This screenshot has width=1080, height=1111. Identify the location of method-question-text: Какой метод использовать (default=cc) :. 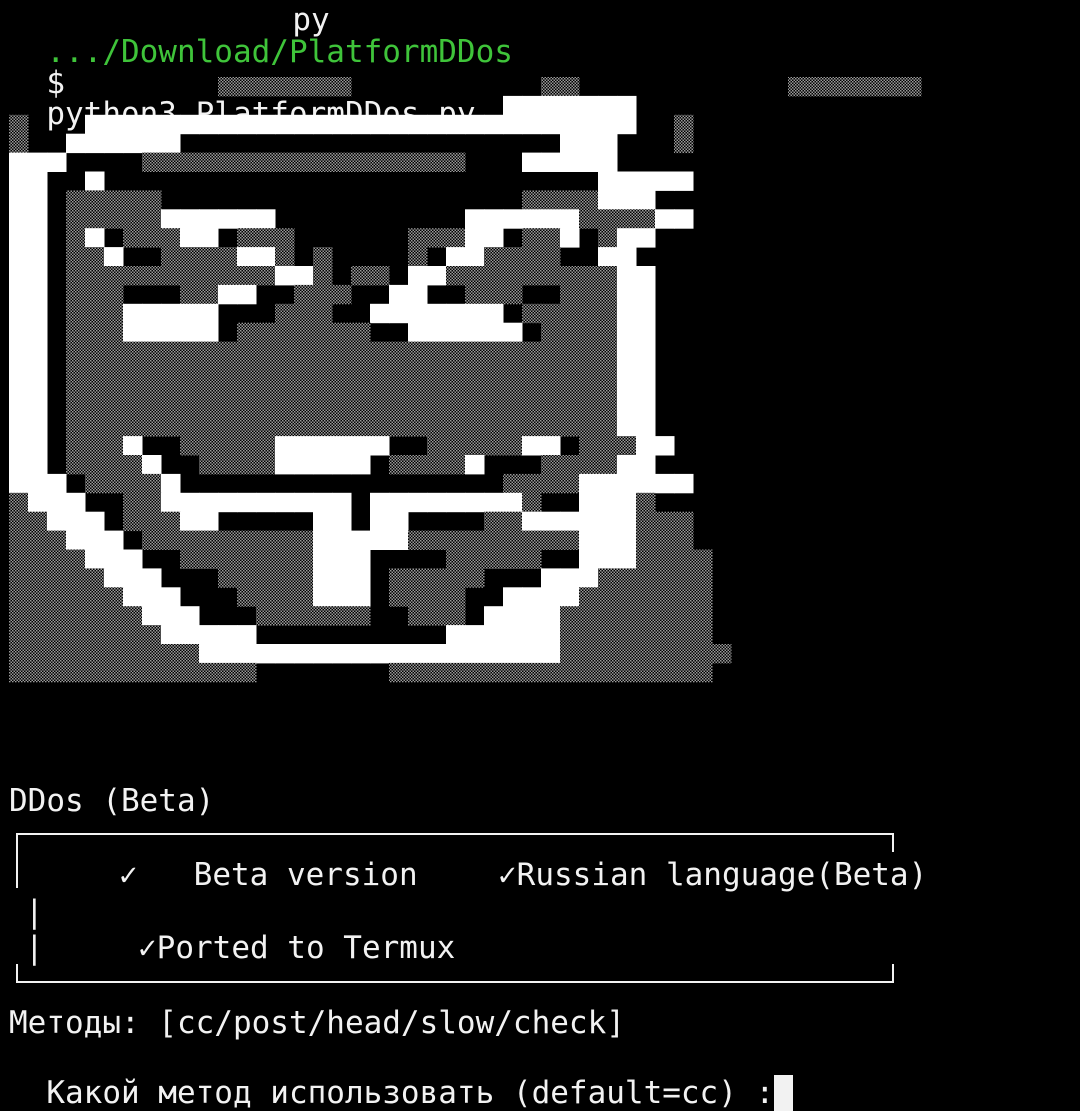
(410, 1093).